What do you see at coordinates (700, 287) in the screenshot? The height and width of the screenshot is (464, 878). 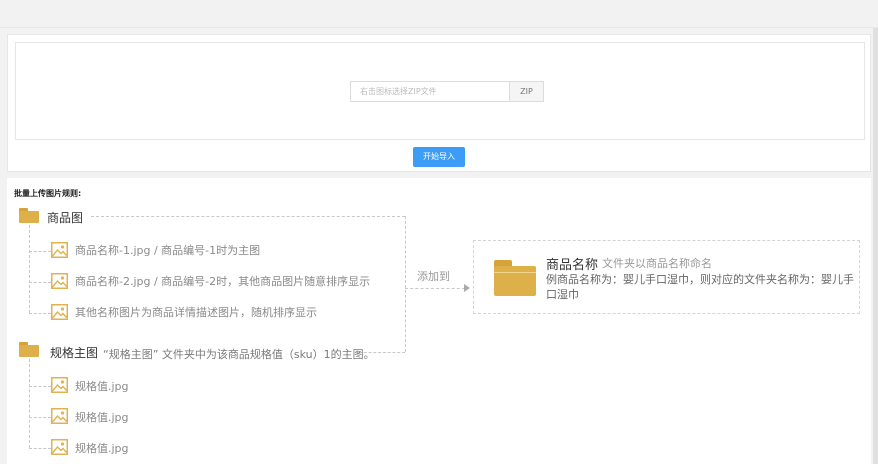 I see `target-description: 例商品名称为：婴儿手口湿巾，则对应的文件夹名称为：婴儿手口湿巾` at bounding box center [700, 287].